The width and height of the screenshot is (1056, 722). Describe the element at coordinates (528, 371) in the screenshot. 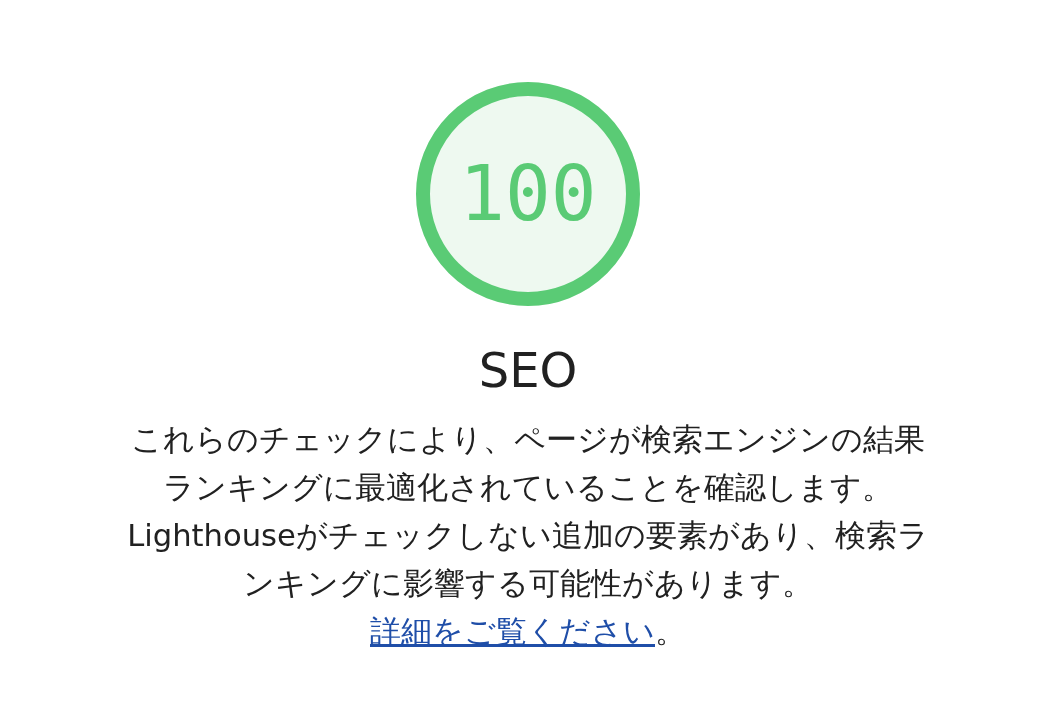

I see `category-title: SEO` at that location.